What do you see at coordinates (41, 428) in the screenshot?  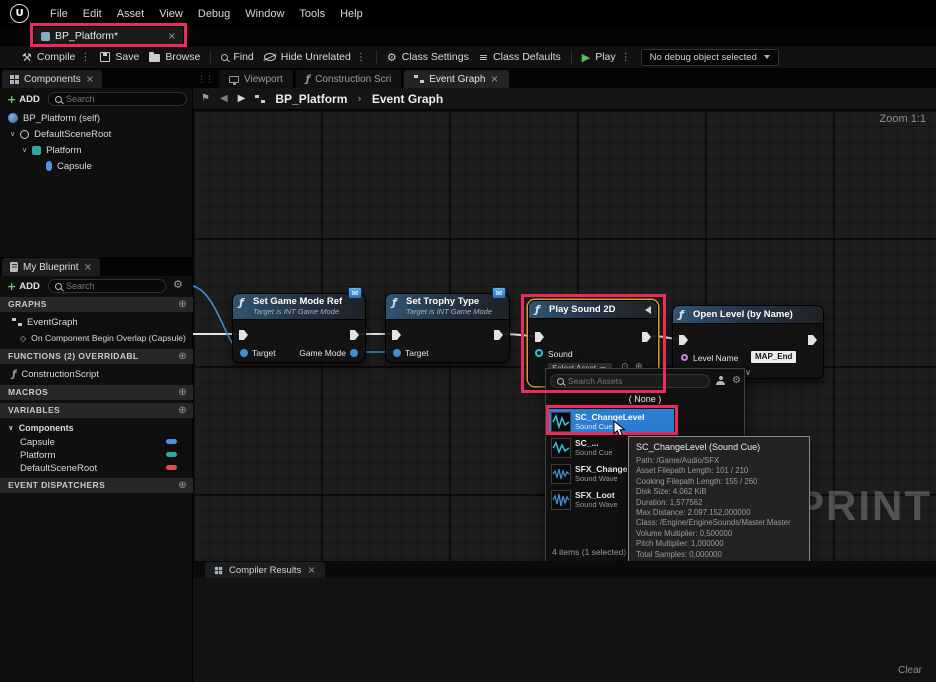 I see `variables-components-group: ∨ Components` at bounding box center [41, 428].